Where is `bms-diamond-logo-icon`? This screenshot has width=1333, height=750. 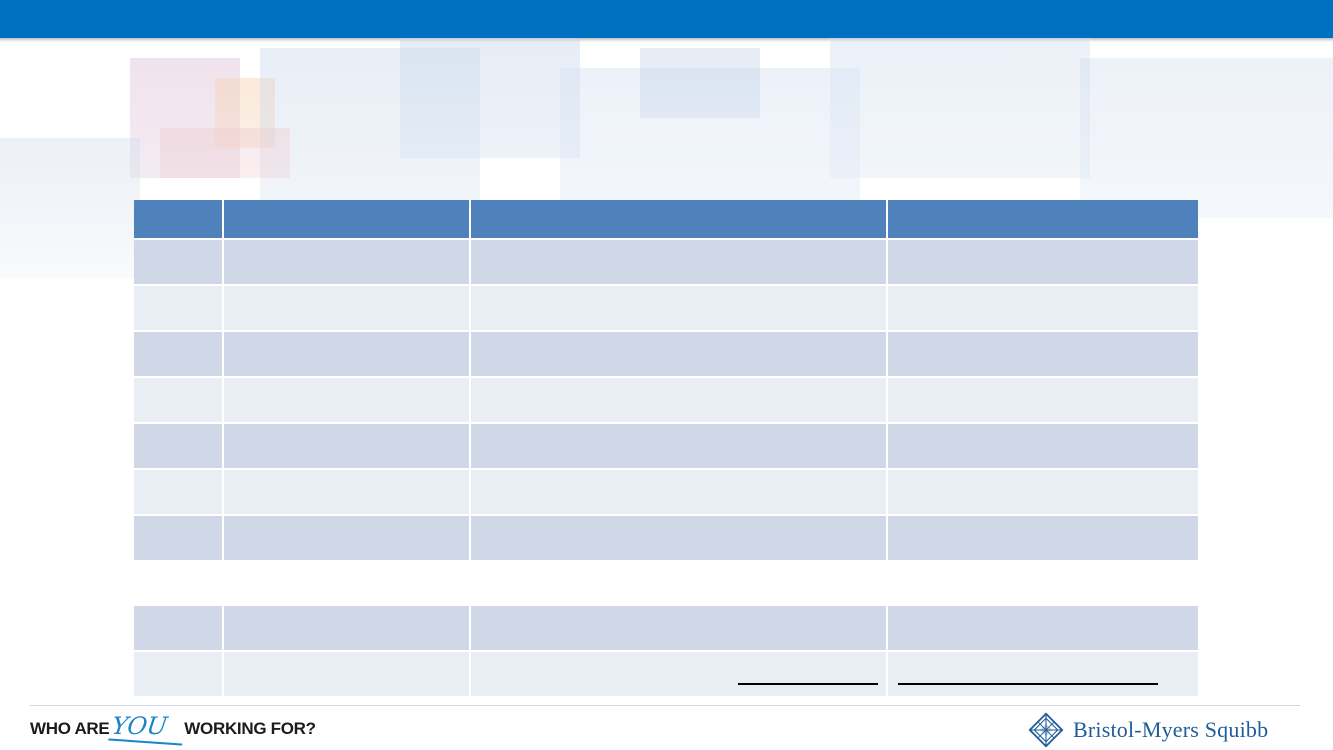
bms-diamond-logo-icon is located at coordinates (1046, 730).